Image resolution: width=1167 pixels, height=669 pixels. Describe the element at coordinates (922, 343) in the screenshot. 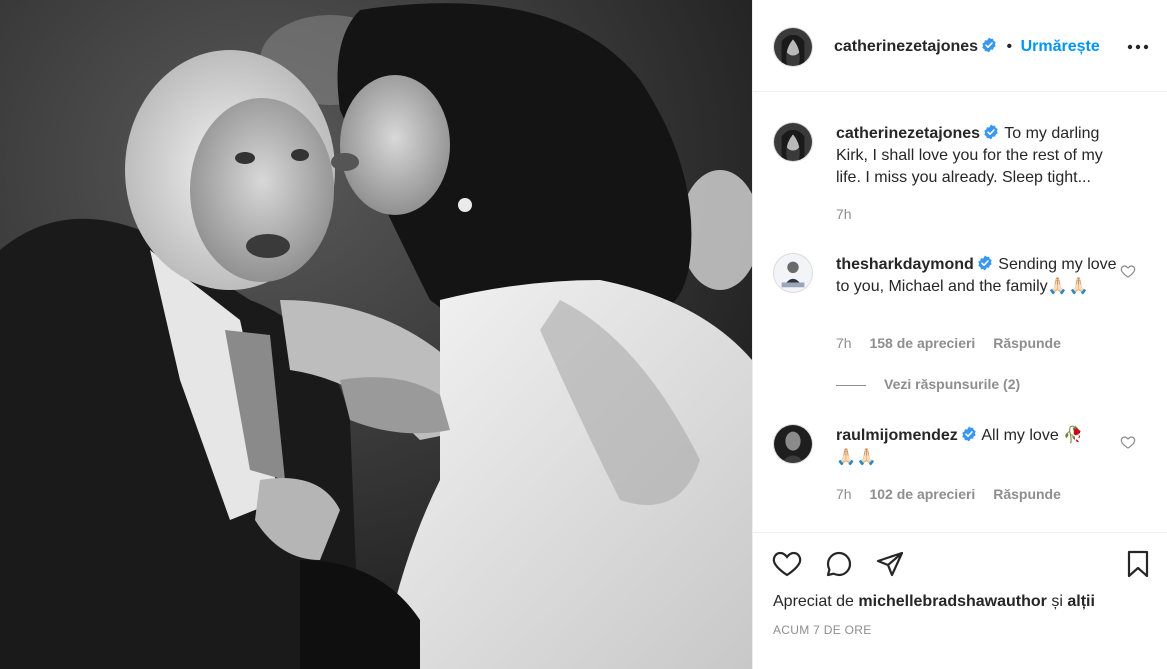

I see `comment-likes: 158 de aprecieri` at that location.